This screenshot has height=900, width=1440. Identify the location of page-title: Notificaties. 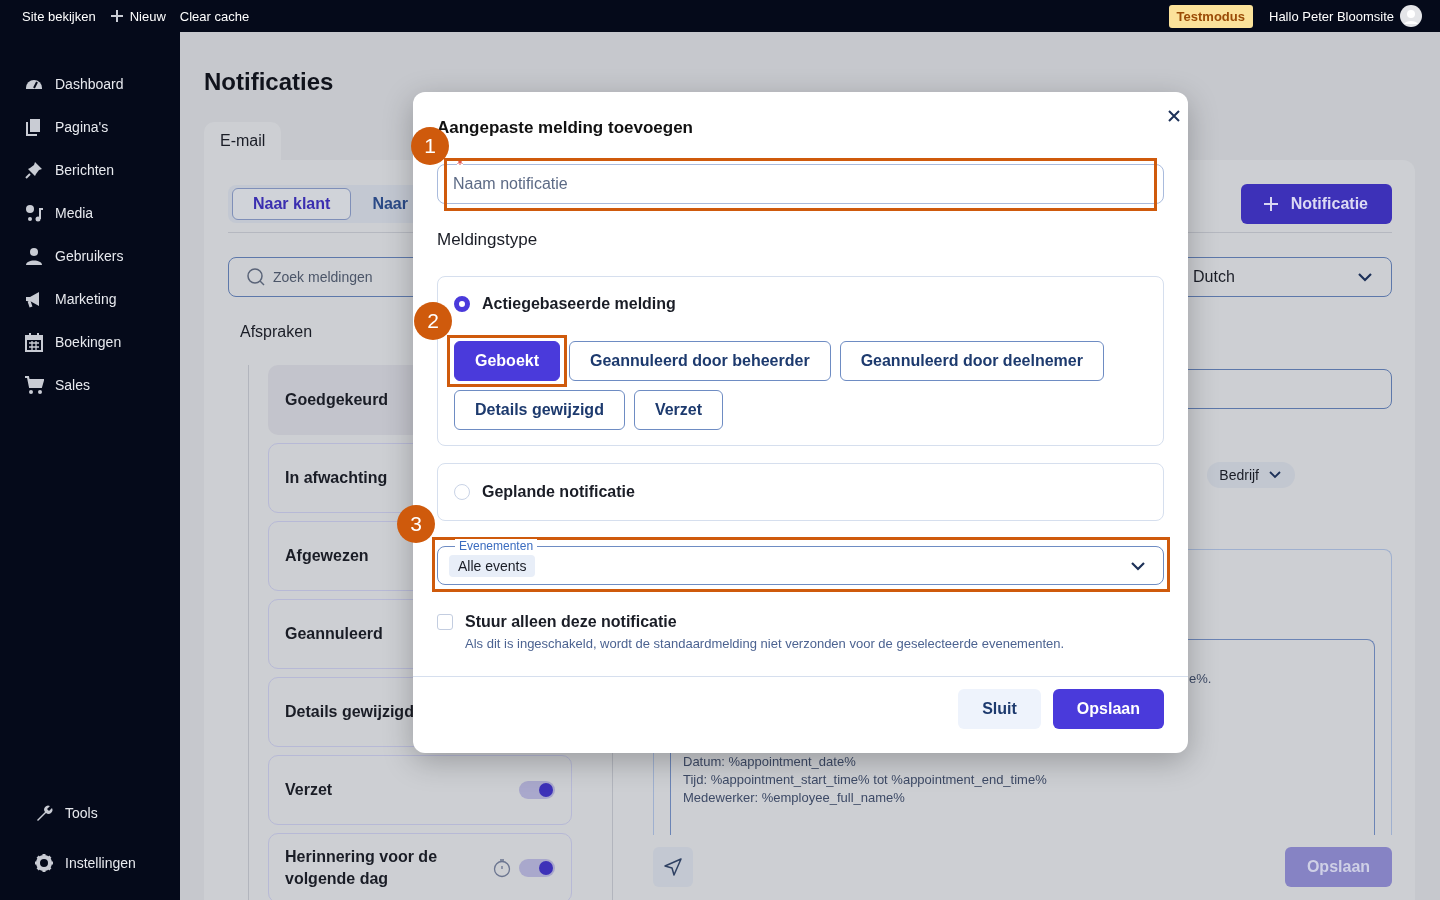
(269, 82).